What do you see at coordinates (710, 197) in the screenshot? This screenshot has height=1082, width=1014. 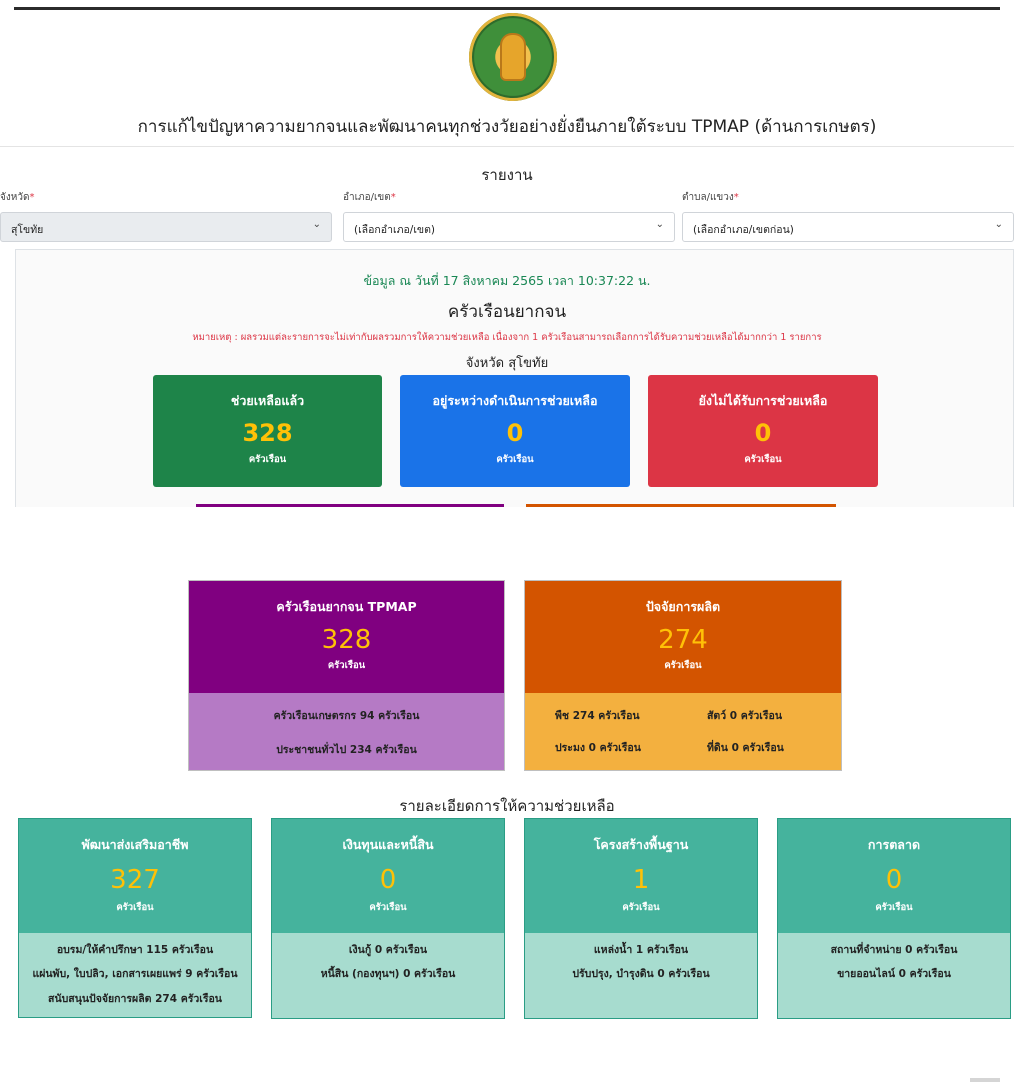 I see `subdistrict-label: ตำบล/แขวง*` at bounding box center [710, 197].